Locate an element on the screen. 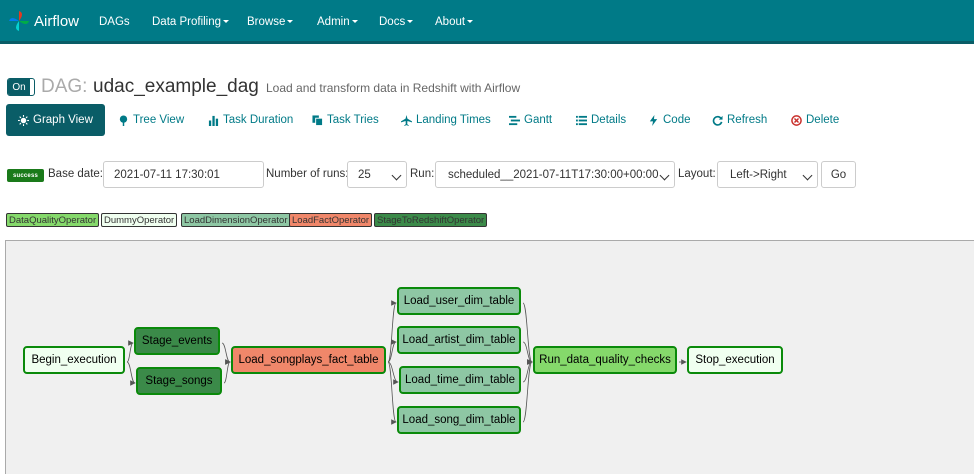  legend-stage-to-redshift-operator: StageToRedshiftOperator is located at coordinates (431, 220).